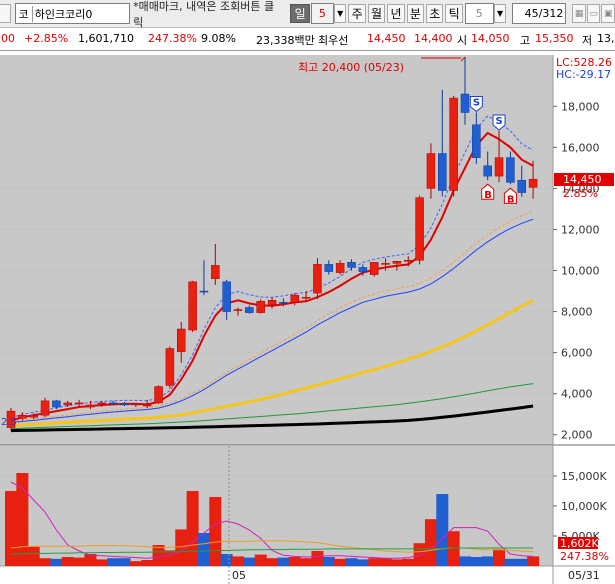 The height and width of the screenshot is (584, 615). What do you see at coordinates (433, 38) in the screenshot?
I see `priority-buy-price: 14,400` at bounding box center [433, 38].